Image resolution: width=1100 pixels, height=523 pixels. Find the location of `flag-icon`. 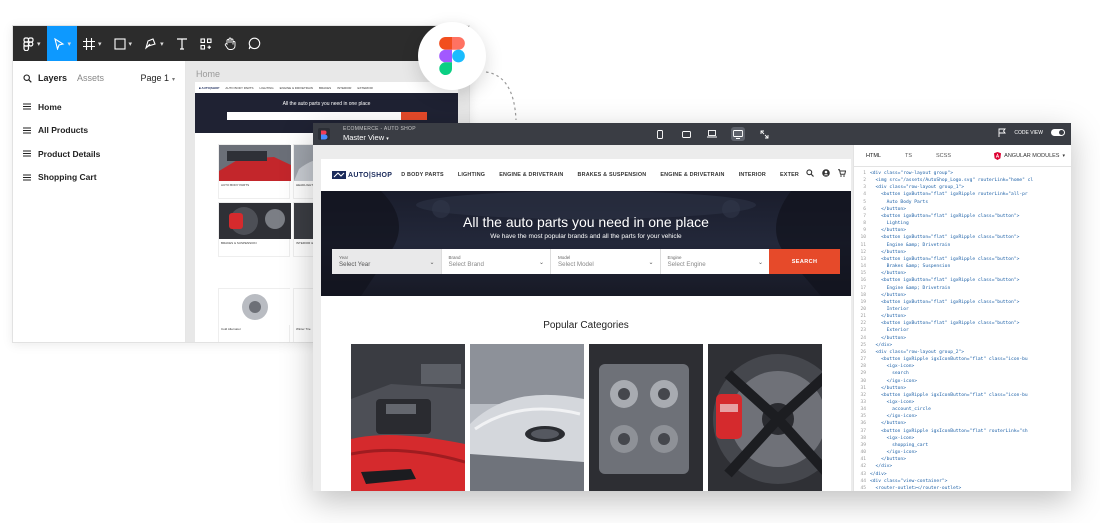

flag-icon is located at coordinates (1002, 132).